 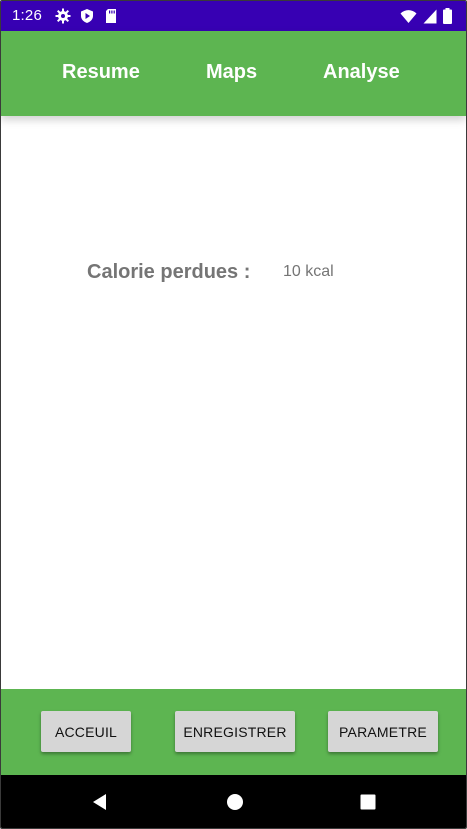 I want to click on acceuil-button: ACCEUIL, so click(x=86, y=731).